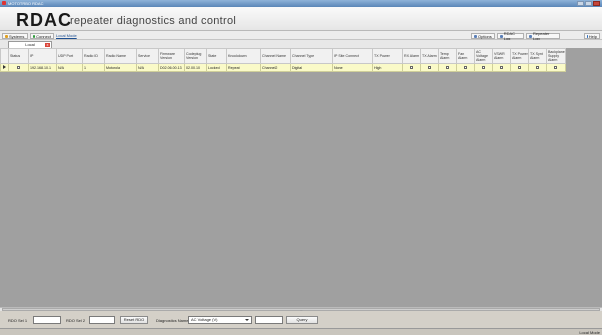 The image size is (602, 335). Describe the element at coordinates (447, 56) in the screenshot. I see `column-header: Temp Alarm` at that location.